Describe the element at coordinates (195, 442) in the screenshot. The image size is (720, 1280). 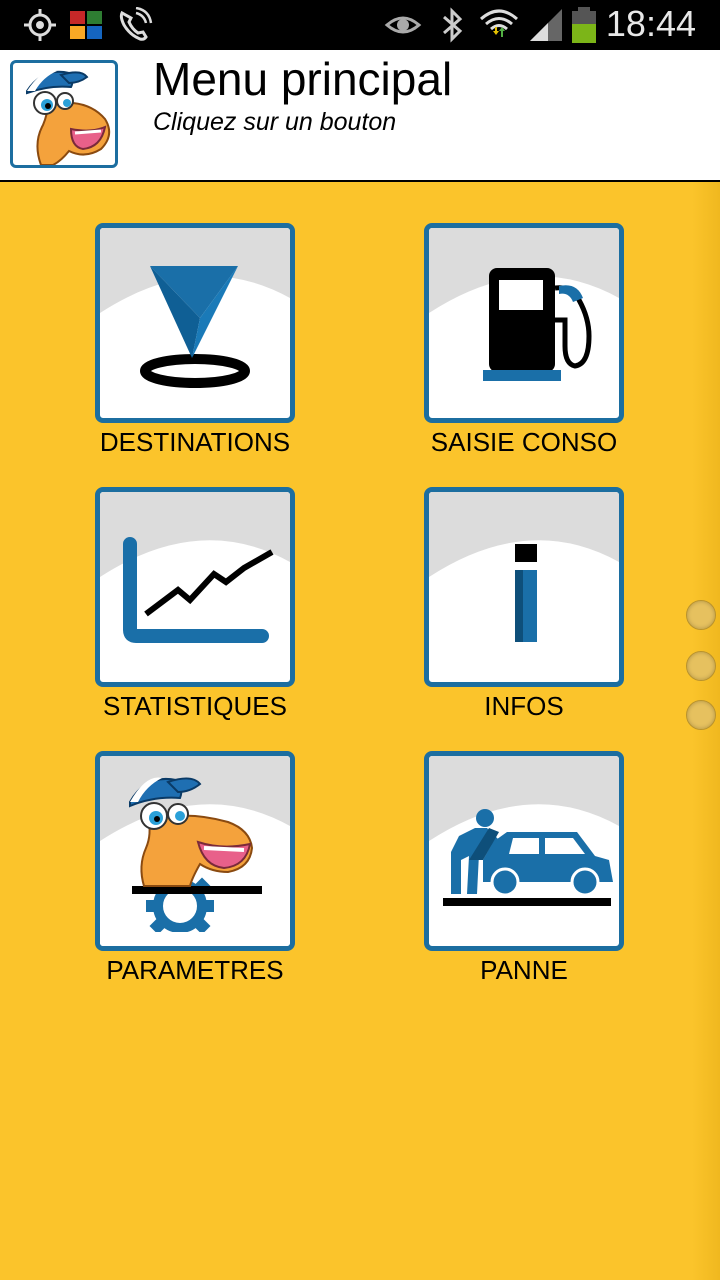
I see `destinations-label: DESTINATIONS` at that location.